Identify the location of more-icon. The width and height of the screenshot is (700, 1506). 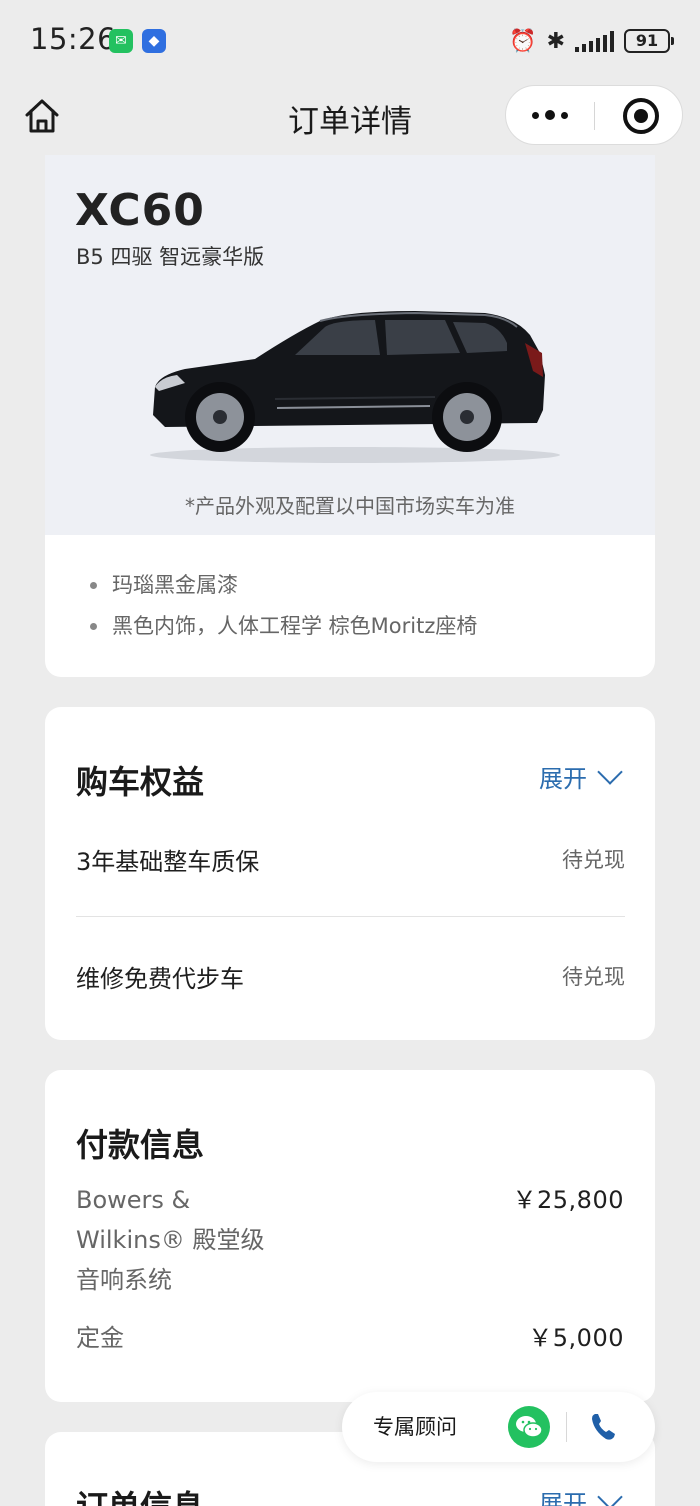
(550, 115).